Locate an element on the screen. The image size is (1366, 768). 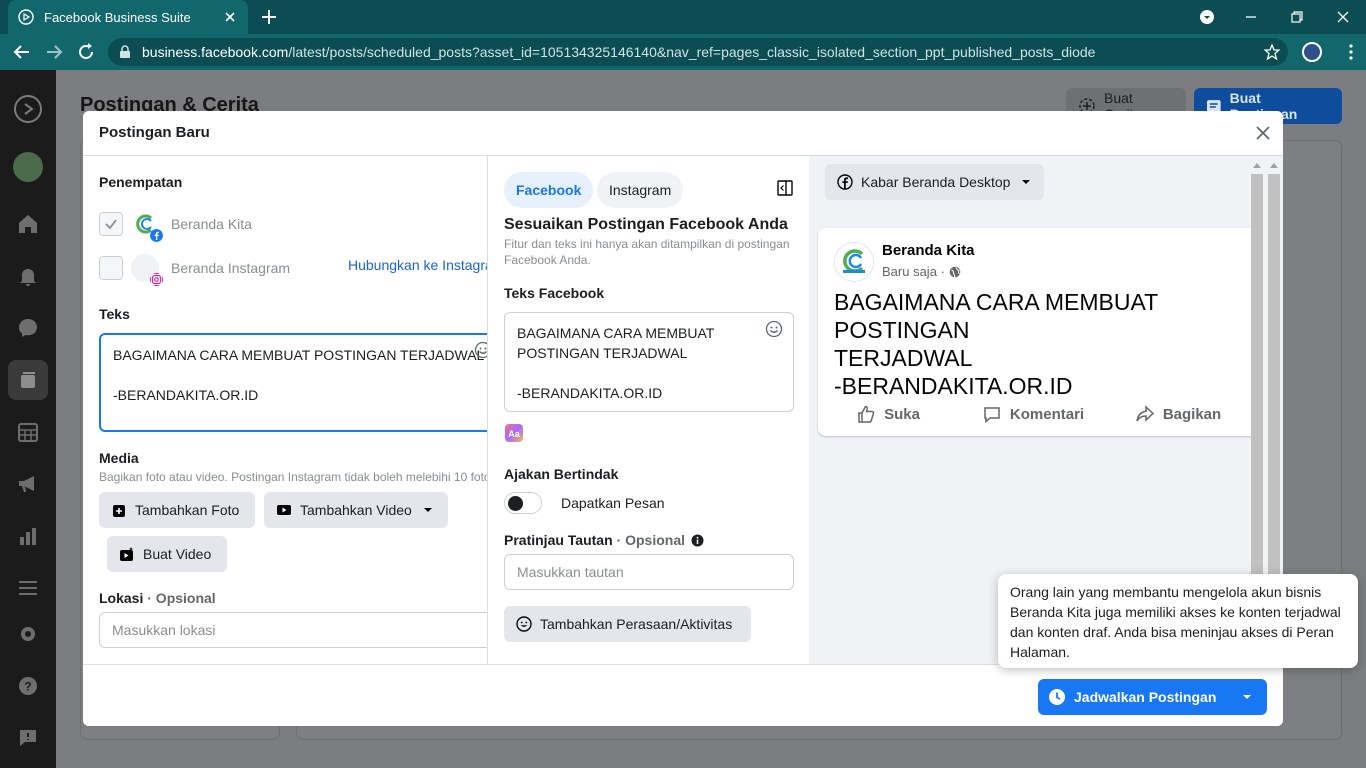
insights-icon is located at coordinates (28, 536).